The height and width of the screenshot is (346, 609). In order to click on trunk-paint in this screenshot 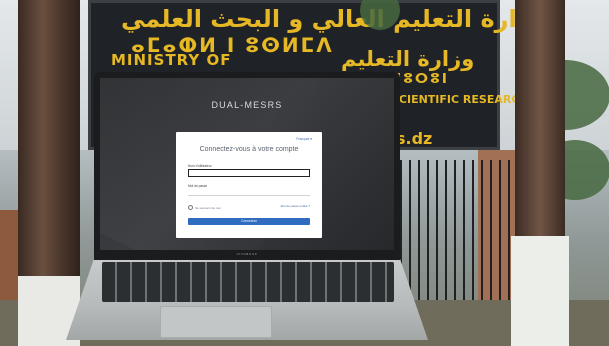, I will do `click(540, 291)`.